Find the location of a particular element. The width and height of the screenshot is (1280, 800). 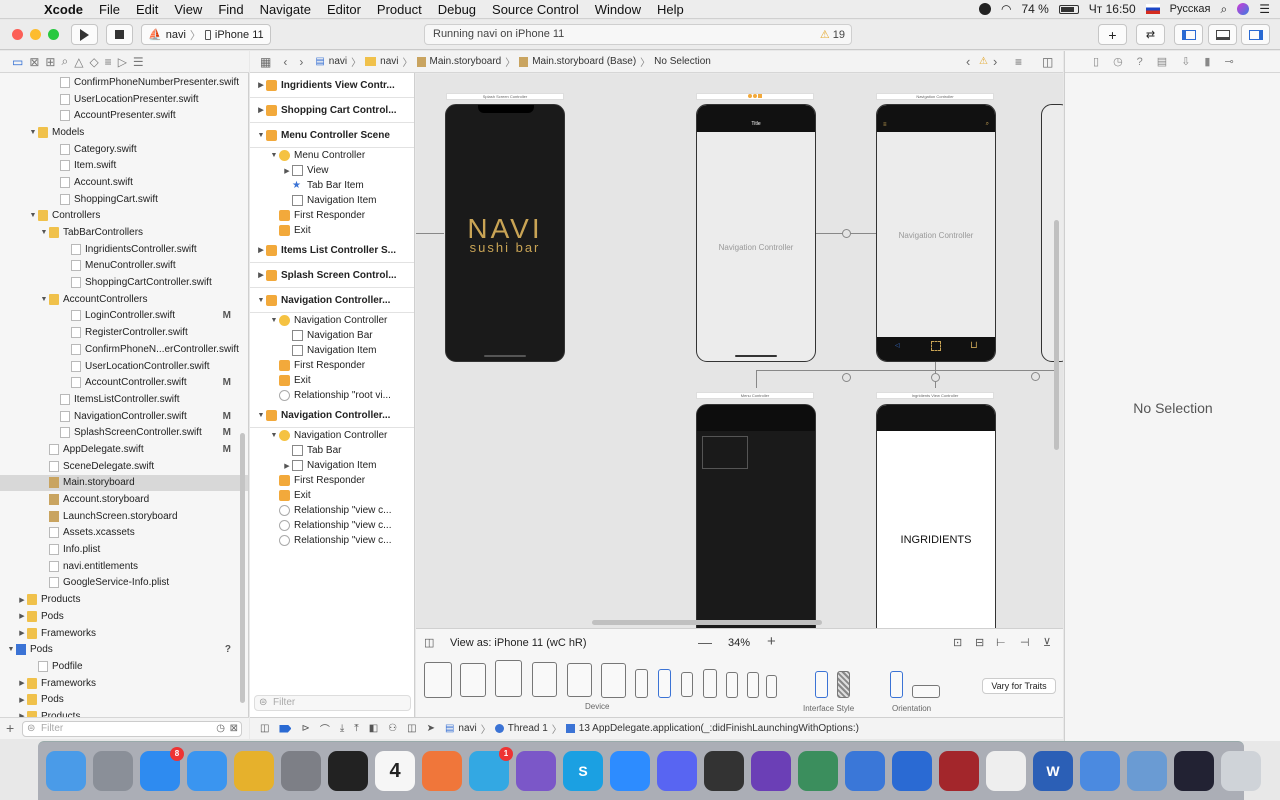

search-icon: ⌕ is located at coordinates (1224, 9).